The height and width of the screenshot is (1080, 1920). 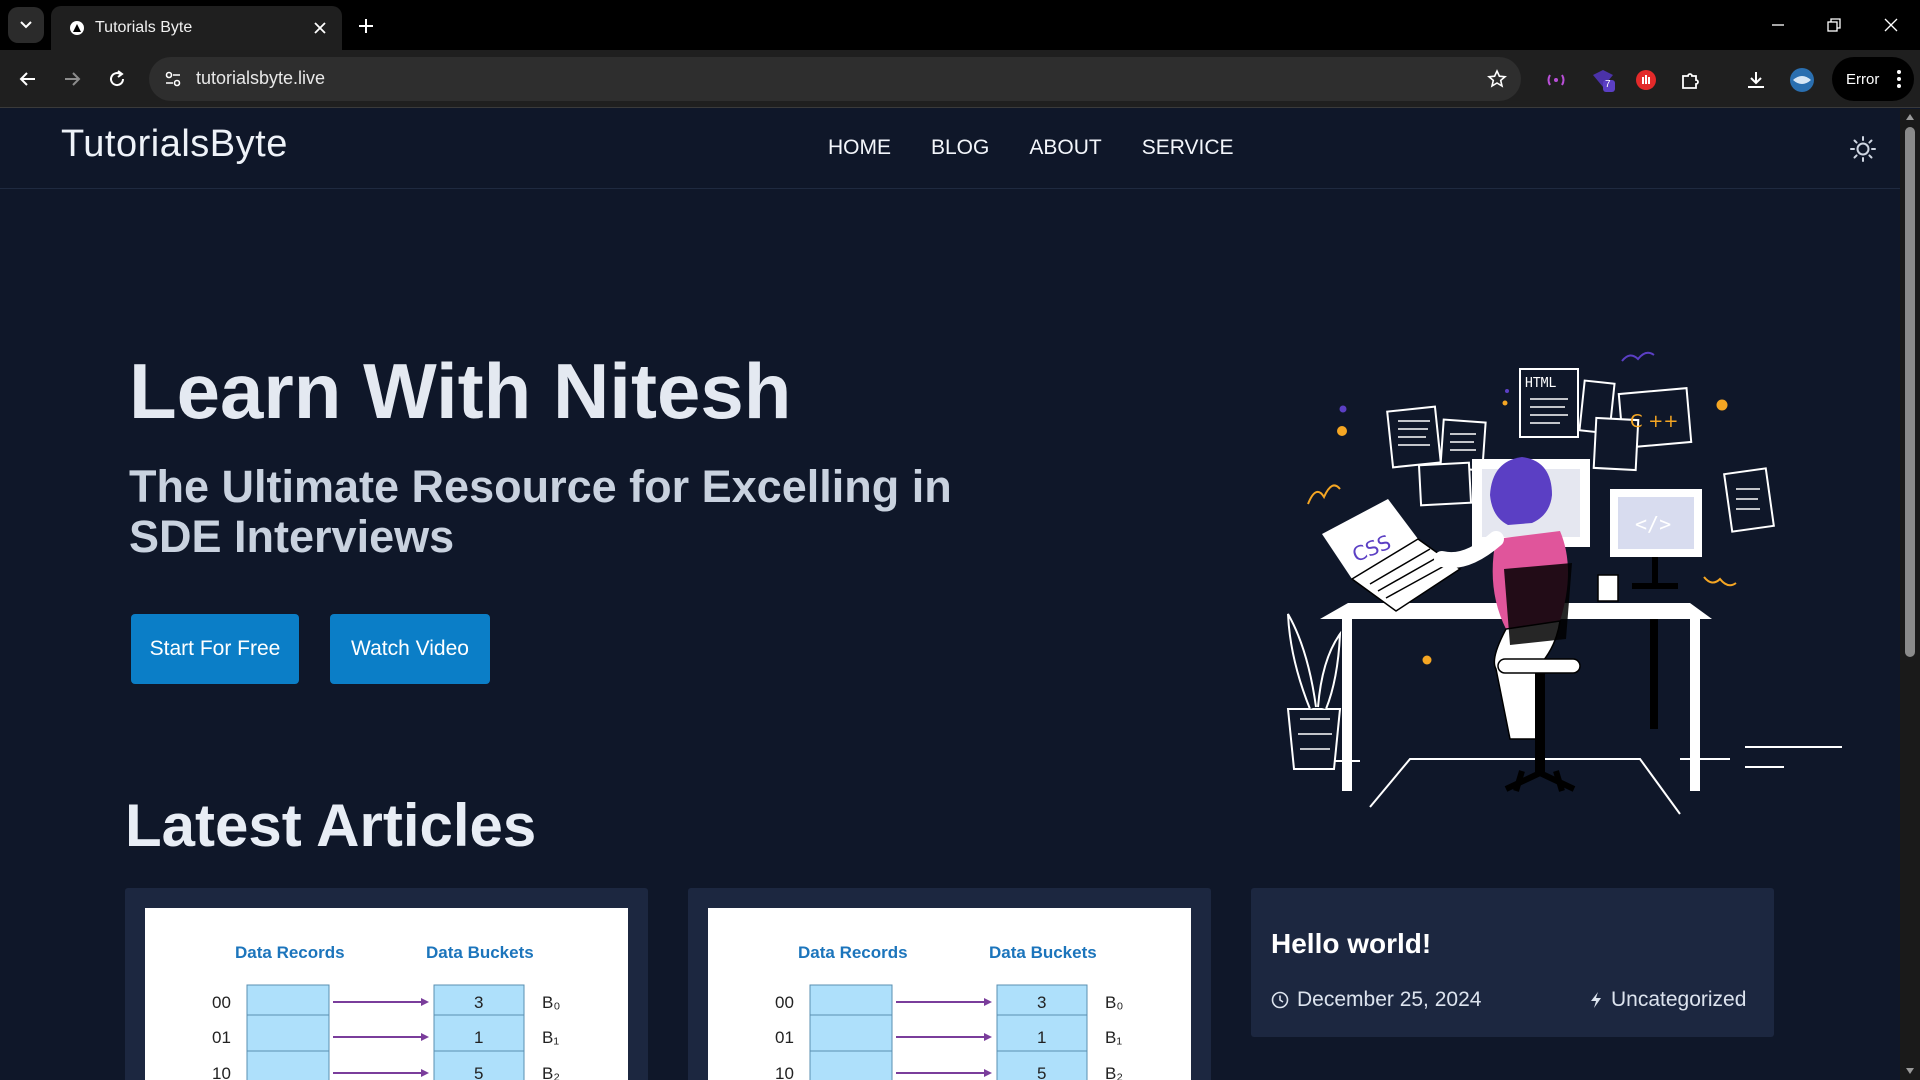 What do you see at coordinates (215, 649) in the screenshot?
I see `start-for-free-button: Start For Free` at bounding box center [215, 649].